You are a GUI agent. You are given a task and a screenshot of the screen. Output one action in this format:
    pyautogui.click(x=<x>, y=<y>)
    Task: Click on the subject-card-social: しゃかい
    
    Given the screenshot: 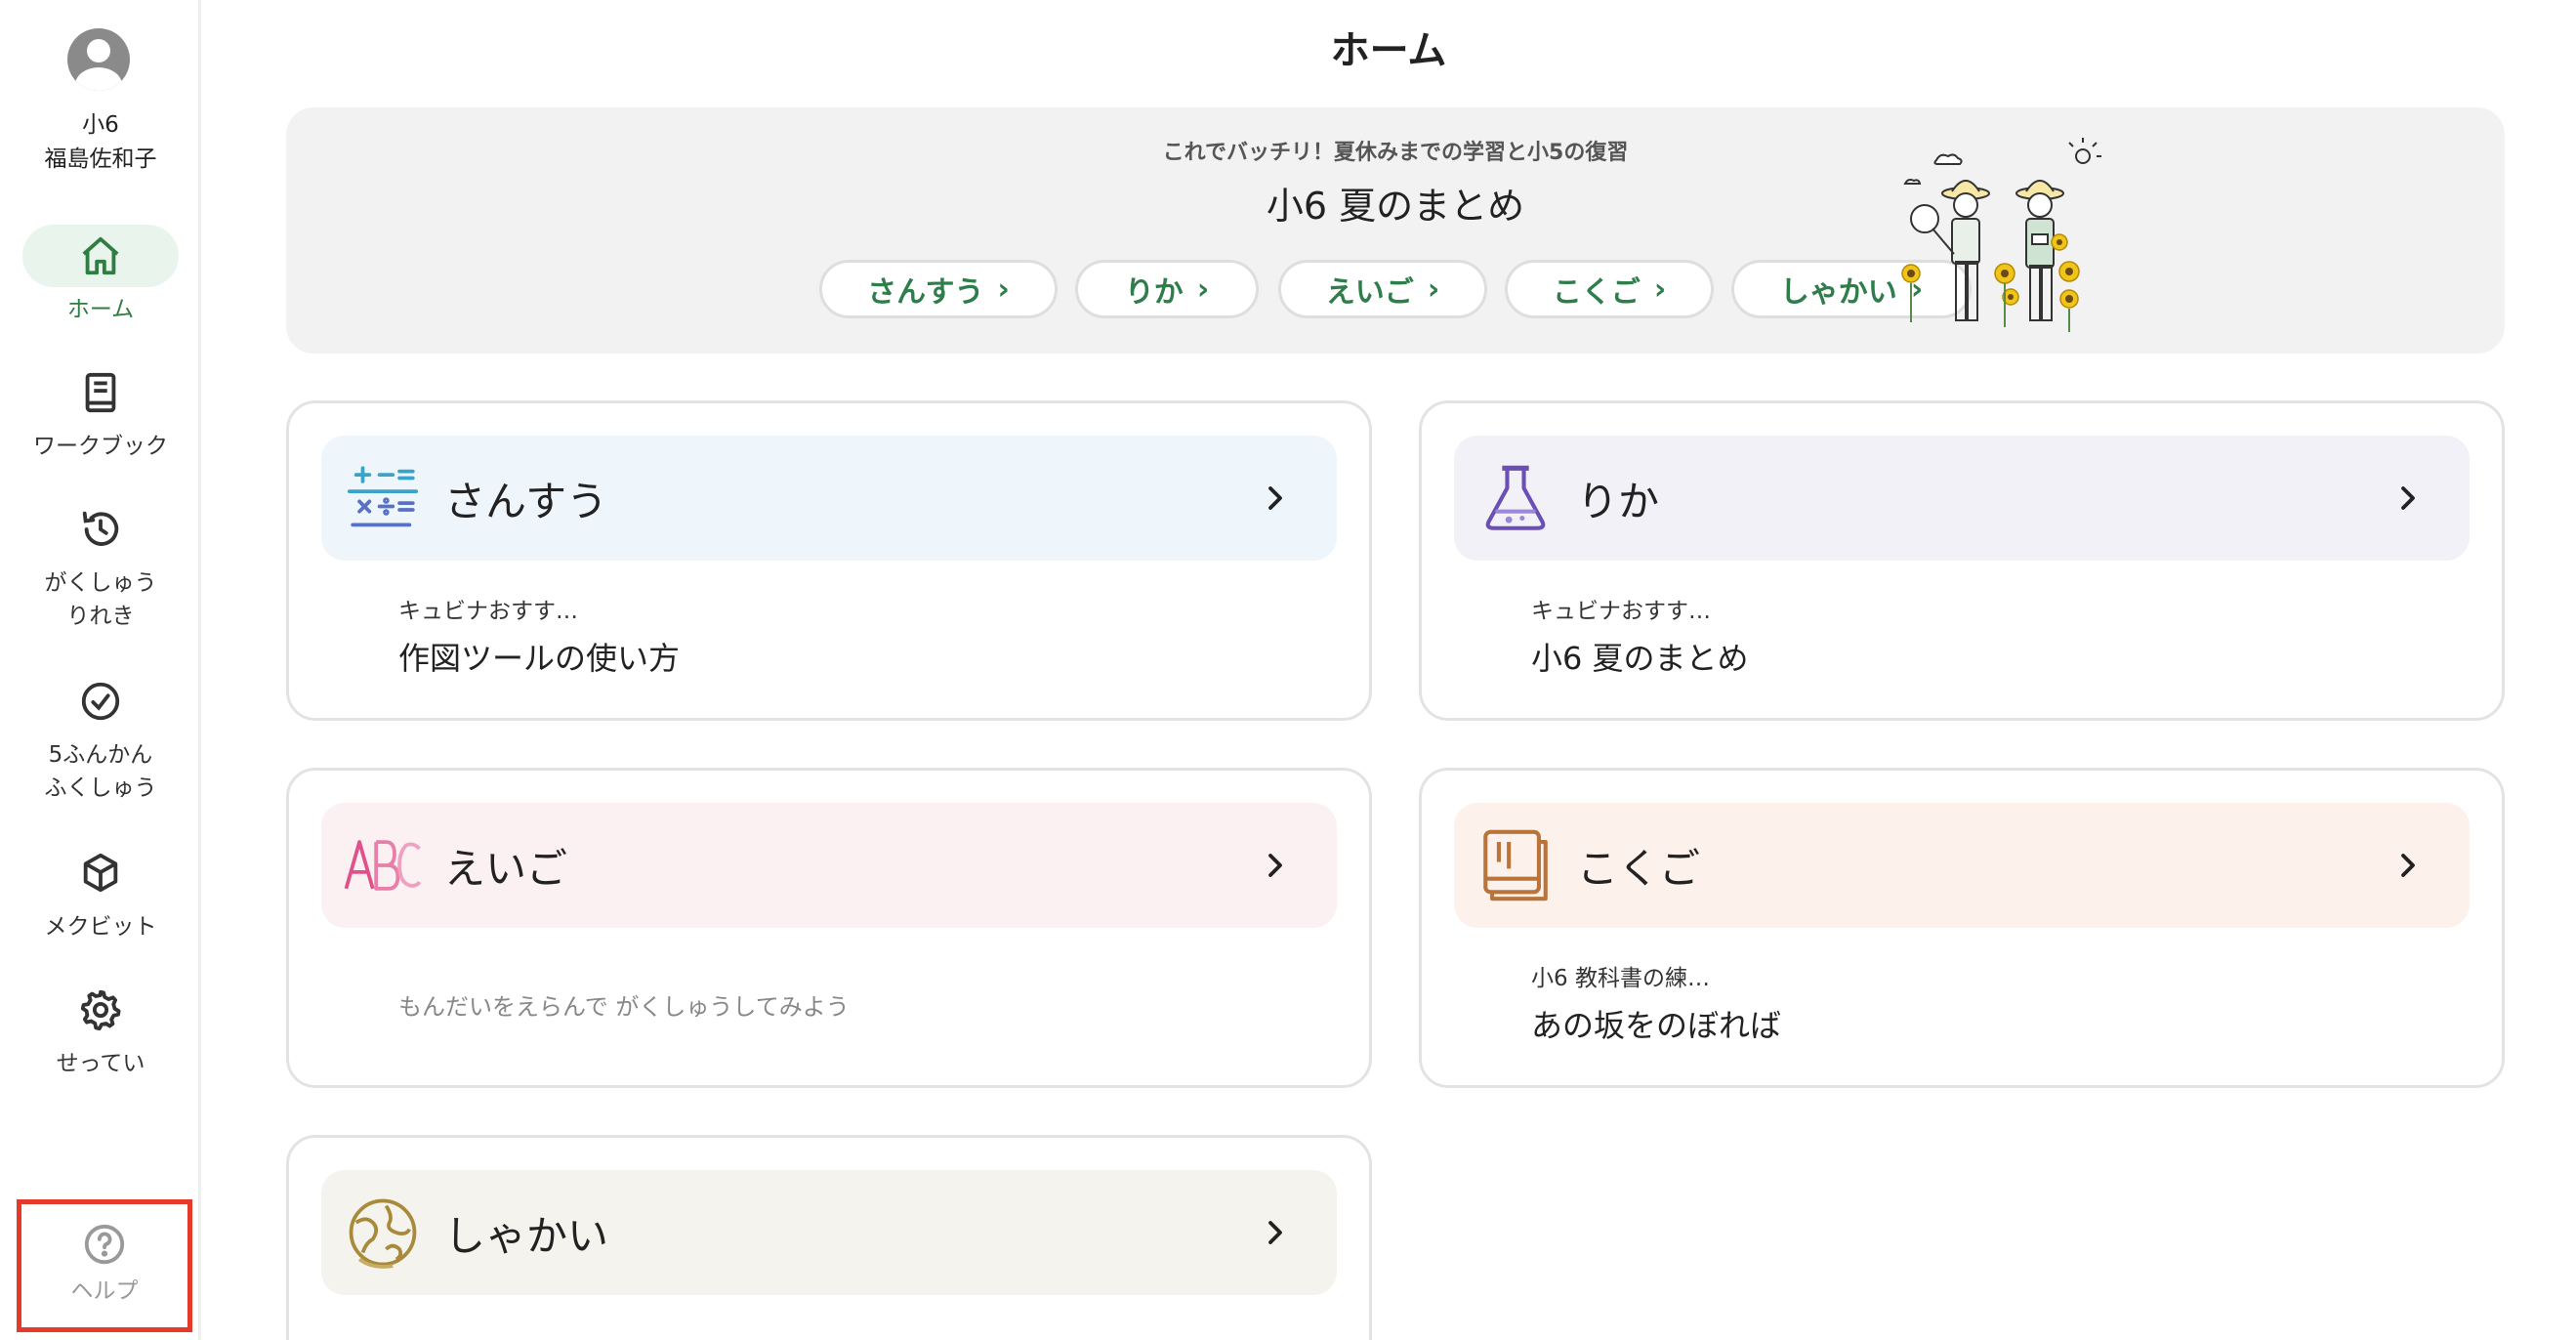 What is the action you would take?
    pyautogui.click(x=829, y=1237)
    